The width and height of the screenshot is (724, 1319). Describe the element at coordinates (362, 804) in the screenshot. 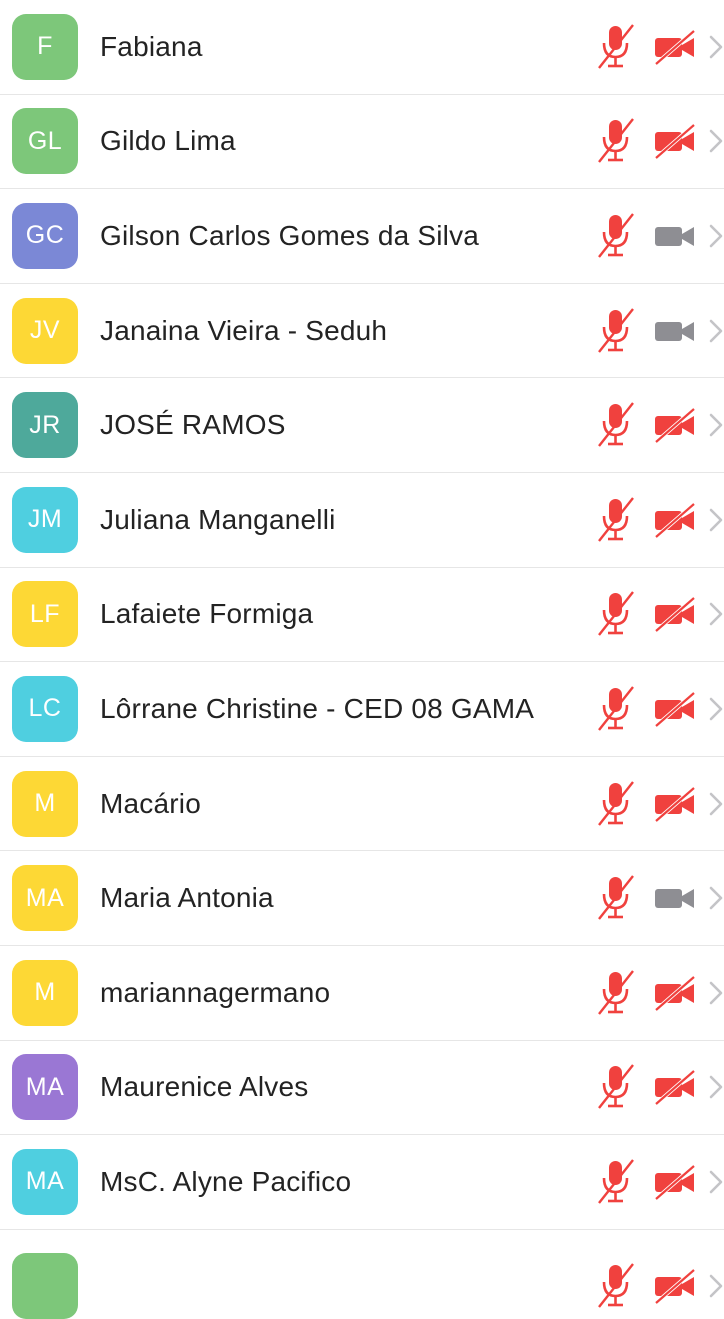

I see `participant-row: M Macário` at that location.